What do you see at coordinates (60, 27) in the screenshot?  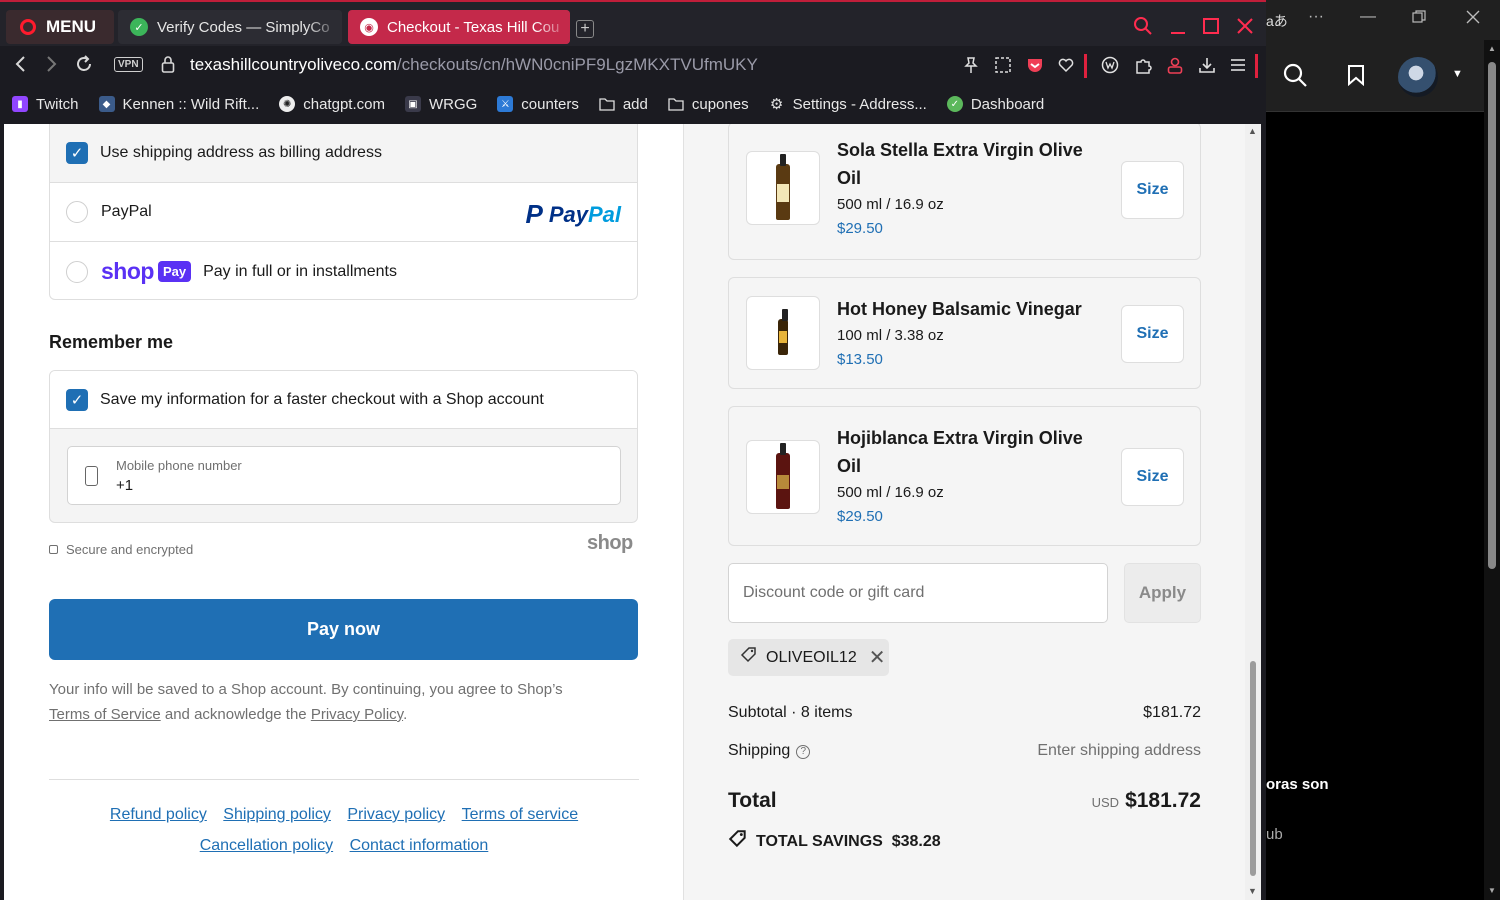 I see `opera-menu-button: MENU` at bounding box center [60, 27].